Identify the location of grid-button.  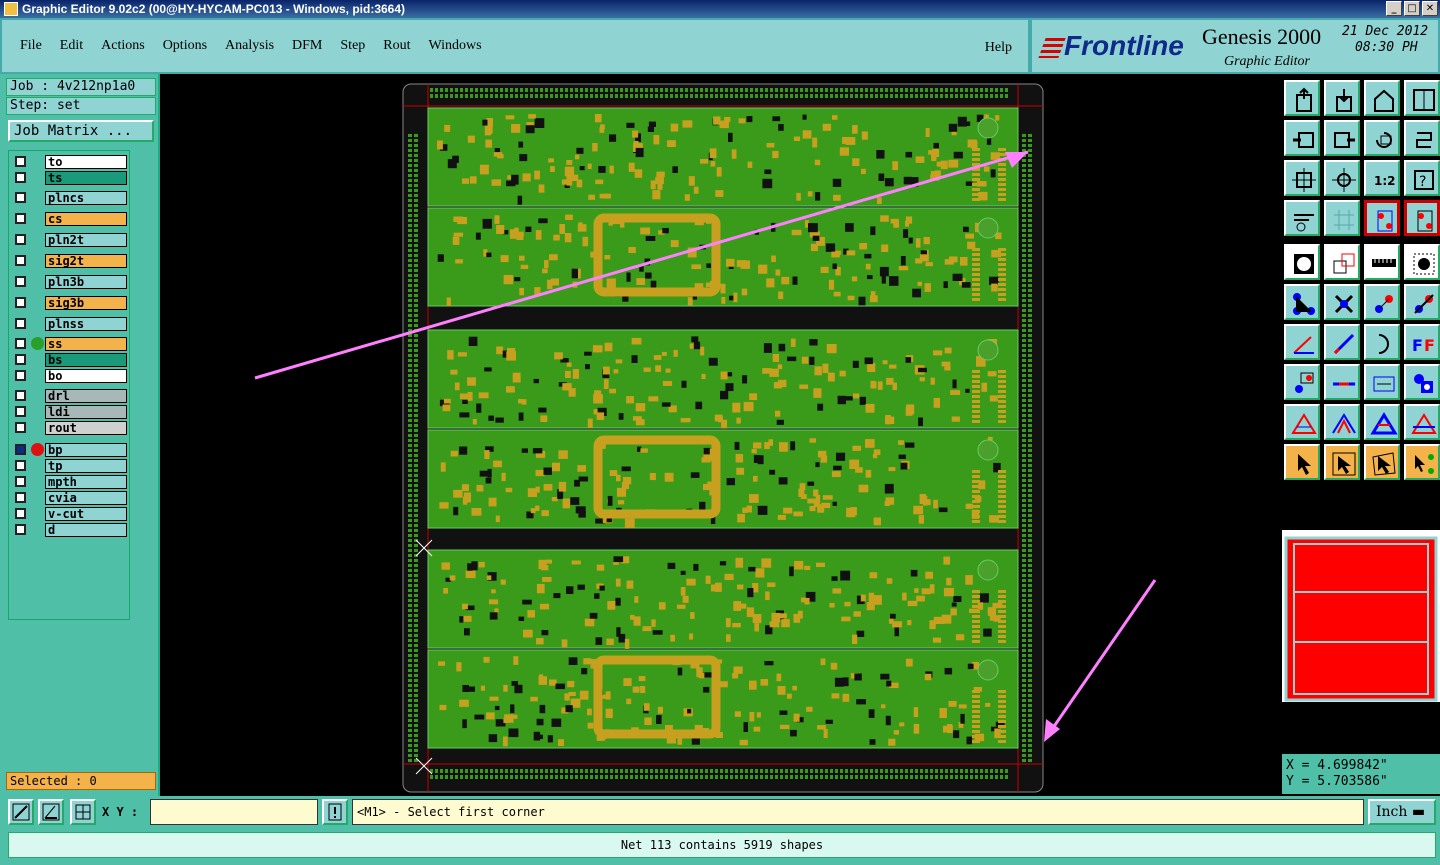
(1342, 218).